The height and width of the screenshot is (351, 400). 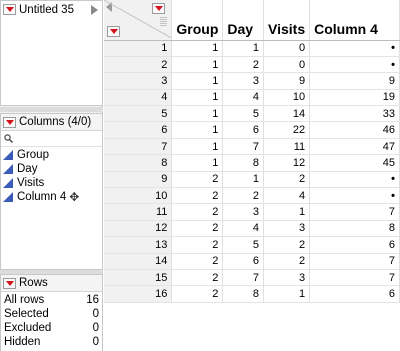 I want to click on table-row: 4 1 4 10 19, so click(x=252, y=98).